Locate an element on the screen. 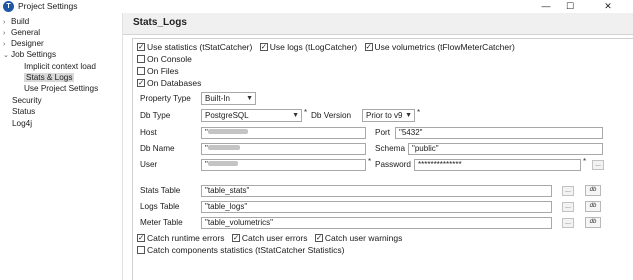  tree-item-build: › Build is located at coordinates (16, 21).